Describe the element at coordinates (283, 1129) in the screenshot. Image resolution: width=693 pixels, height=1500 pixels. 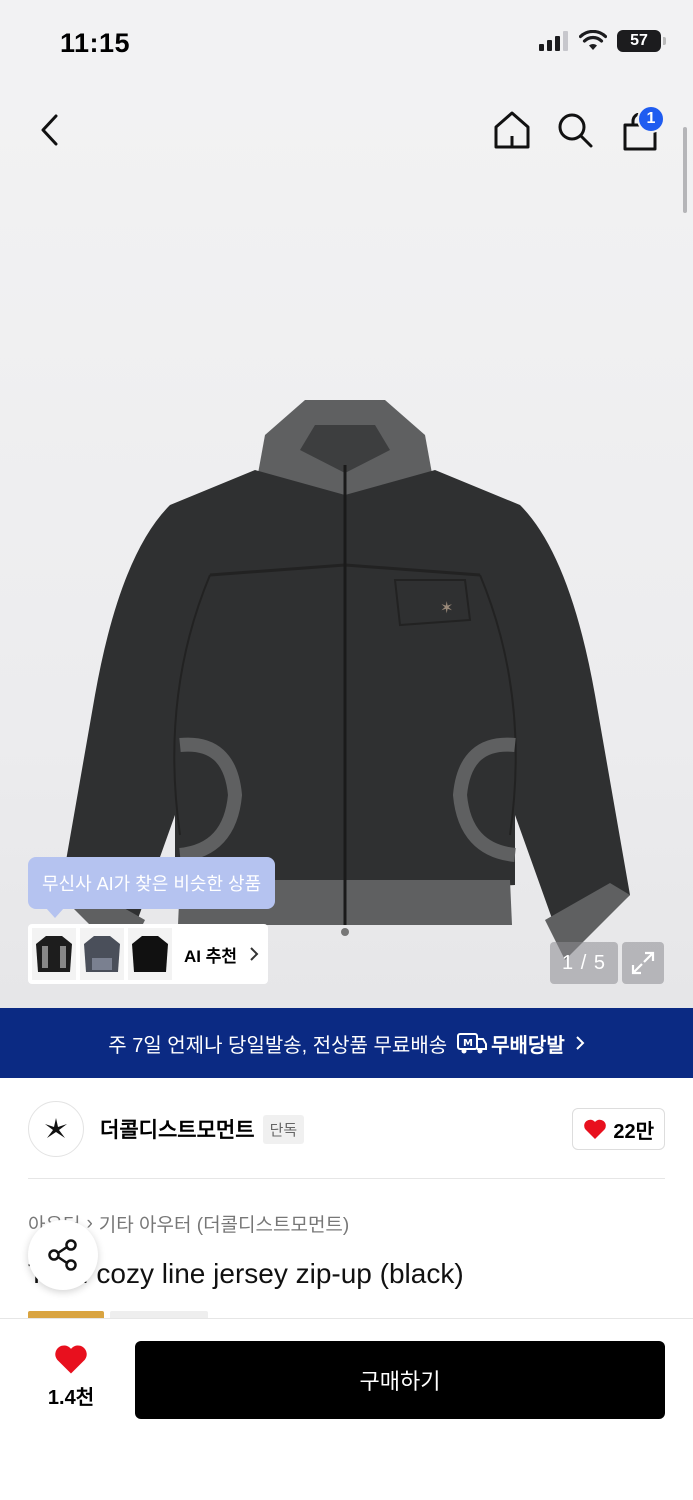
I see `exclusive-tag: 단독` at that location.